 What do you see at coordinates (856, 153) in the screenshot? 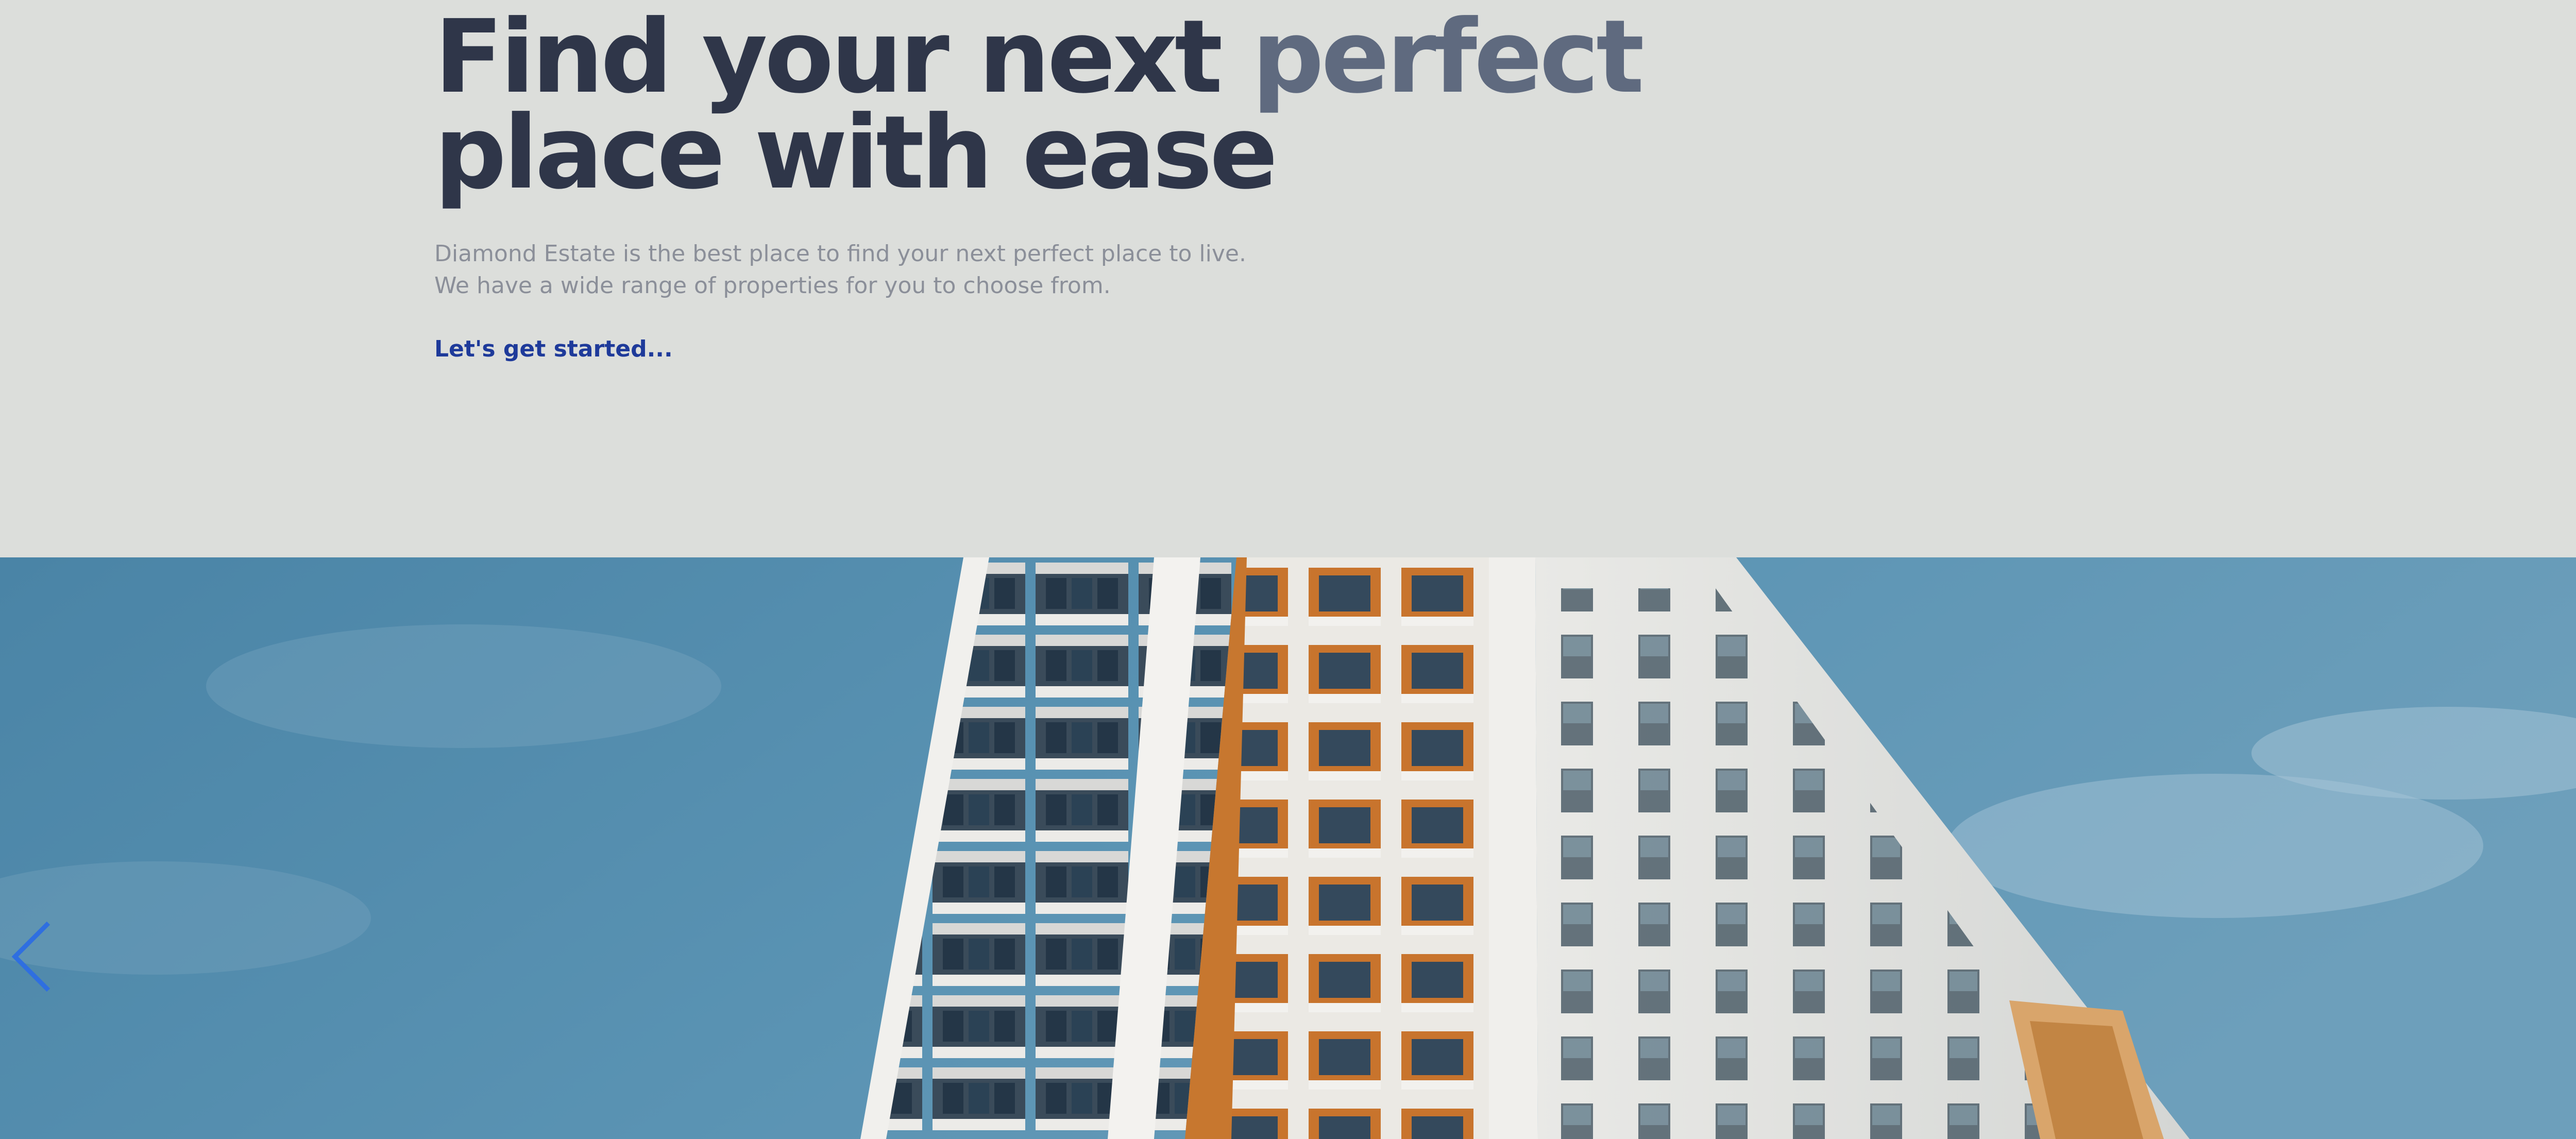
I see `headline-line2: place with ease` at bounding box center [856, 153].